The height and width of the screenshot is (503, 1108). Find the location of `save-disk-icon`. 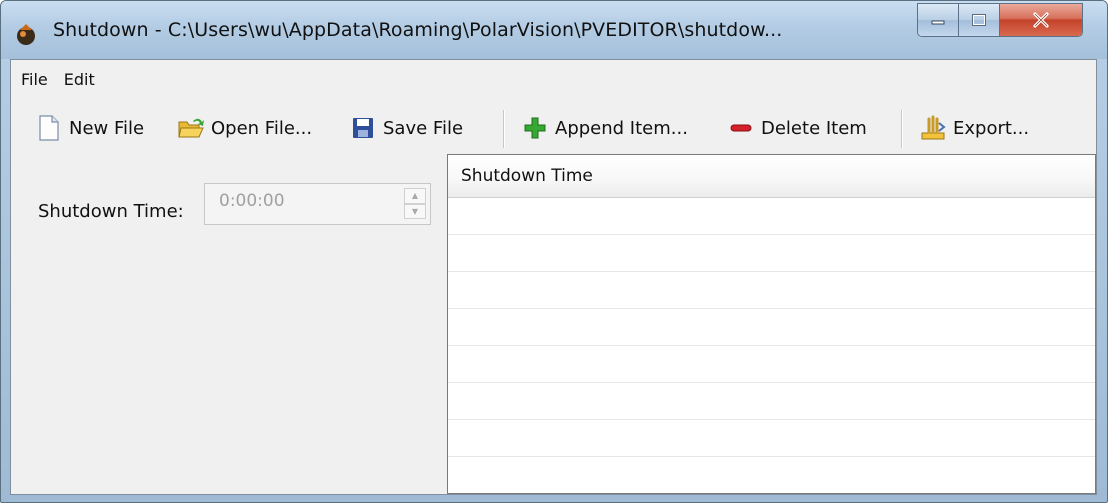

save-disk-icon is located at coordinates (363, 128).